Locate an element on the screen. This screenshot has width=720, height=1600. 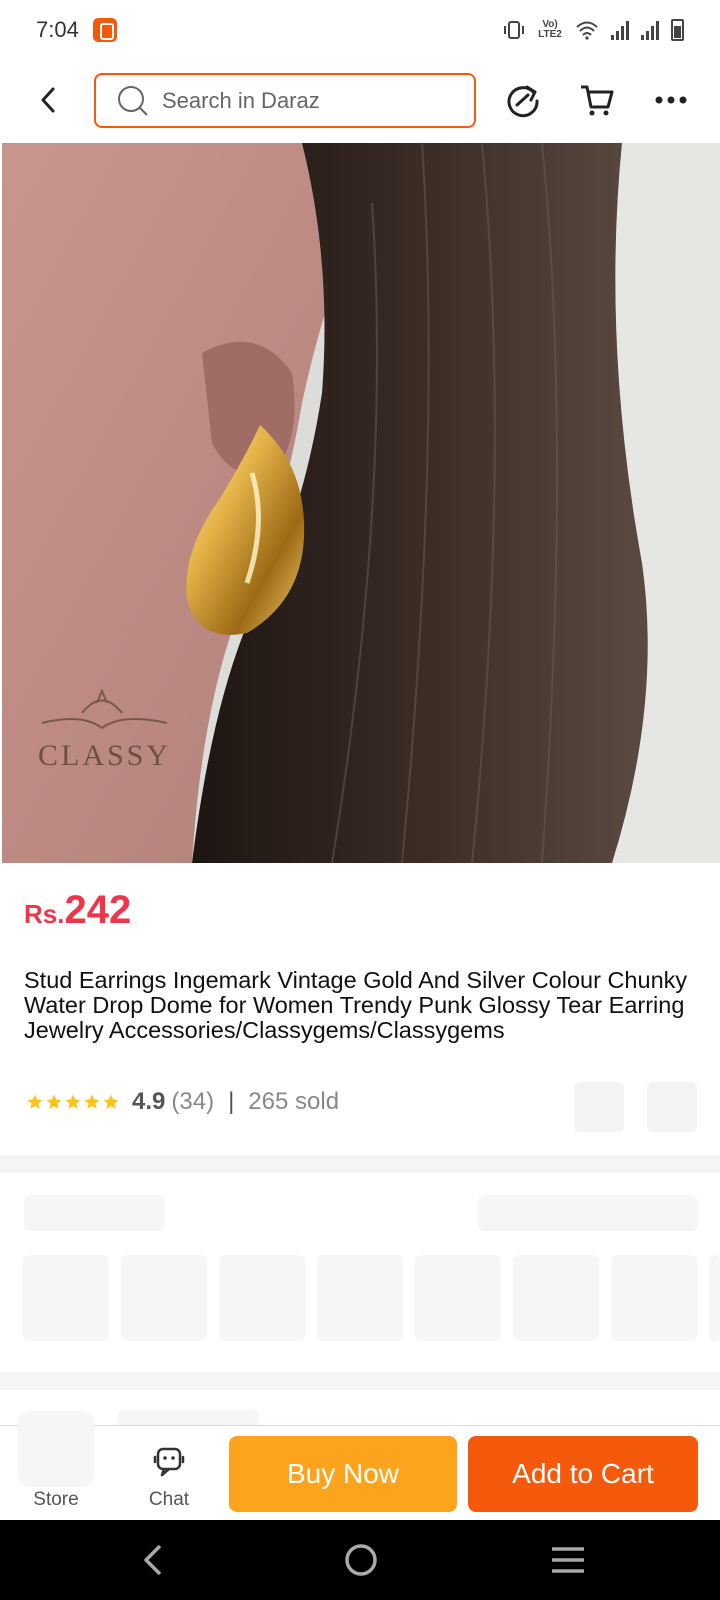
search-input is located at coordinates (302, 100).